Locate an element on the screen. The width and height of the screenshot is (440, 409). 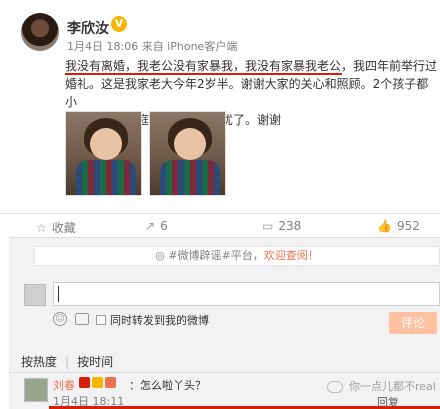
forward-checkbox-label: 同时转发到我的微博 is located at coordinates (159, 320).